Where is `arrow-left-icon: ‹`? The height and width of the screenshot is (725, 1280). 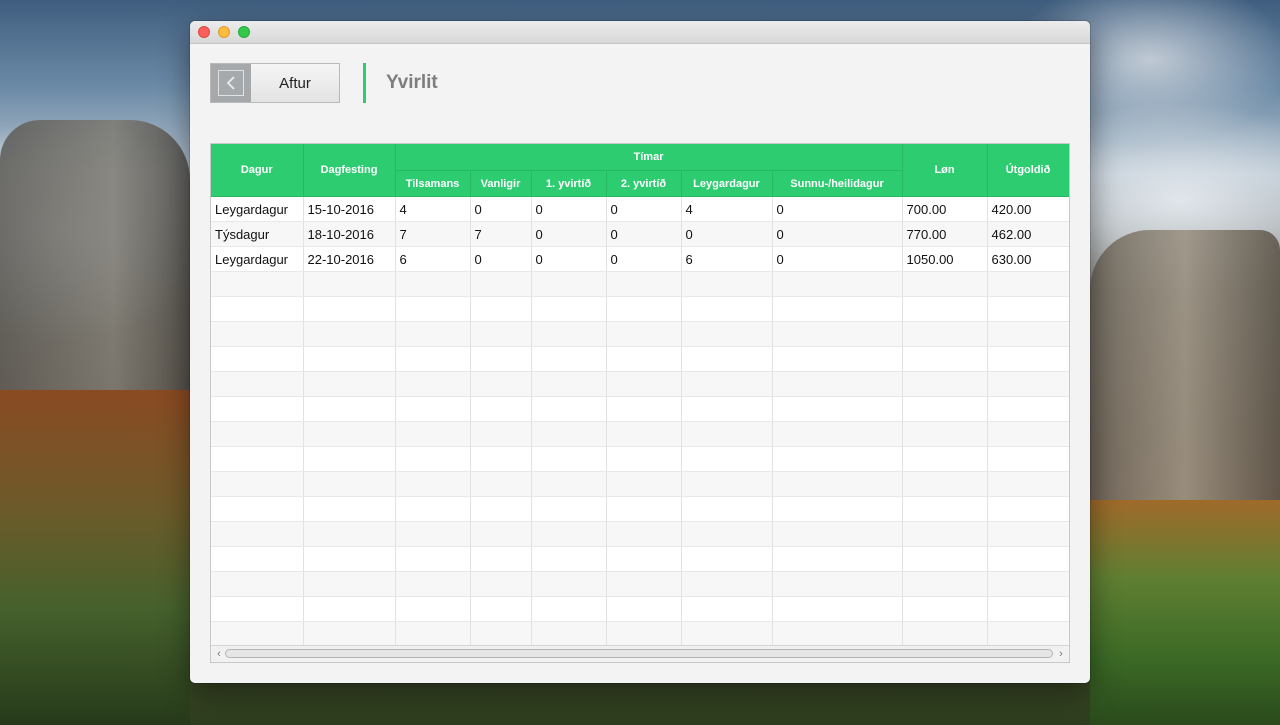
arrow-left-icon: ‹ is located at coordinates (219, 654).